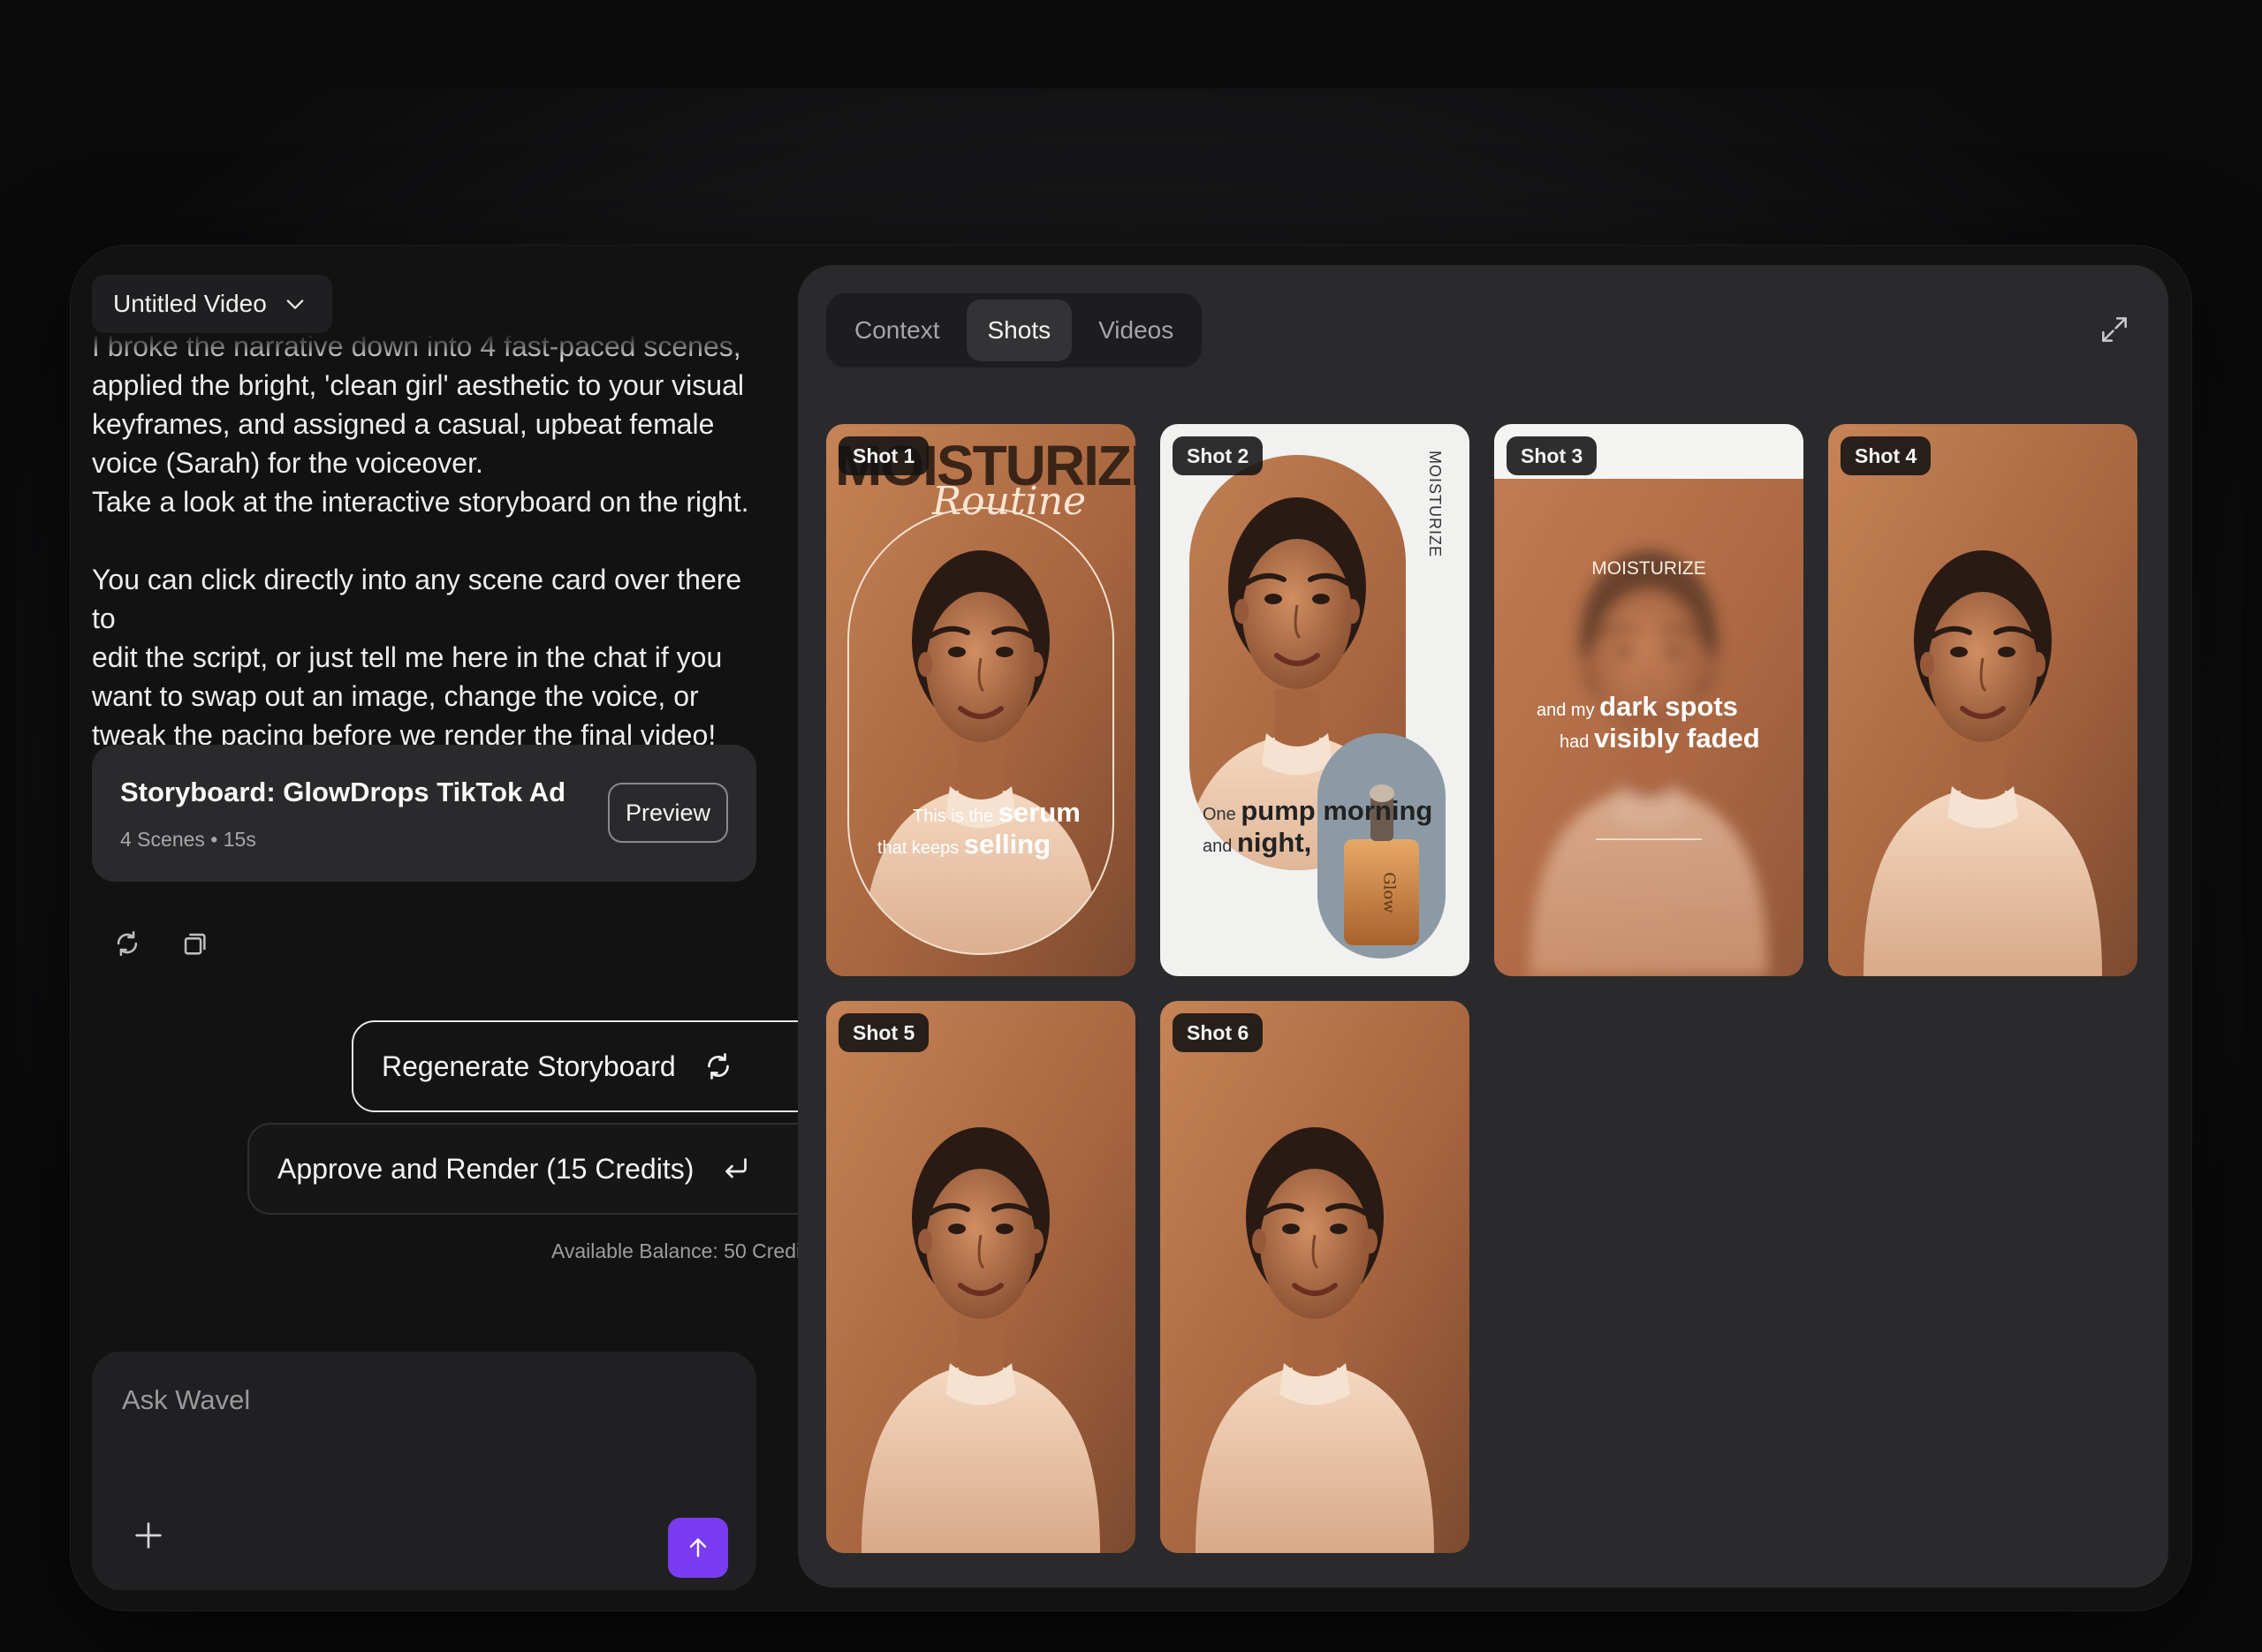  I want to click on caption-big: visibly faded, so click(1676, 738).